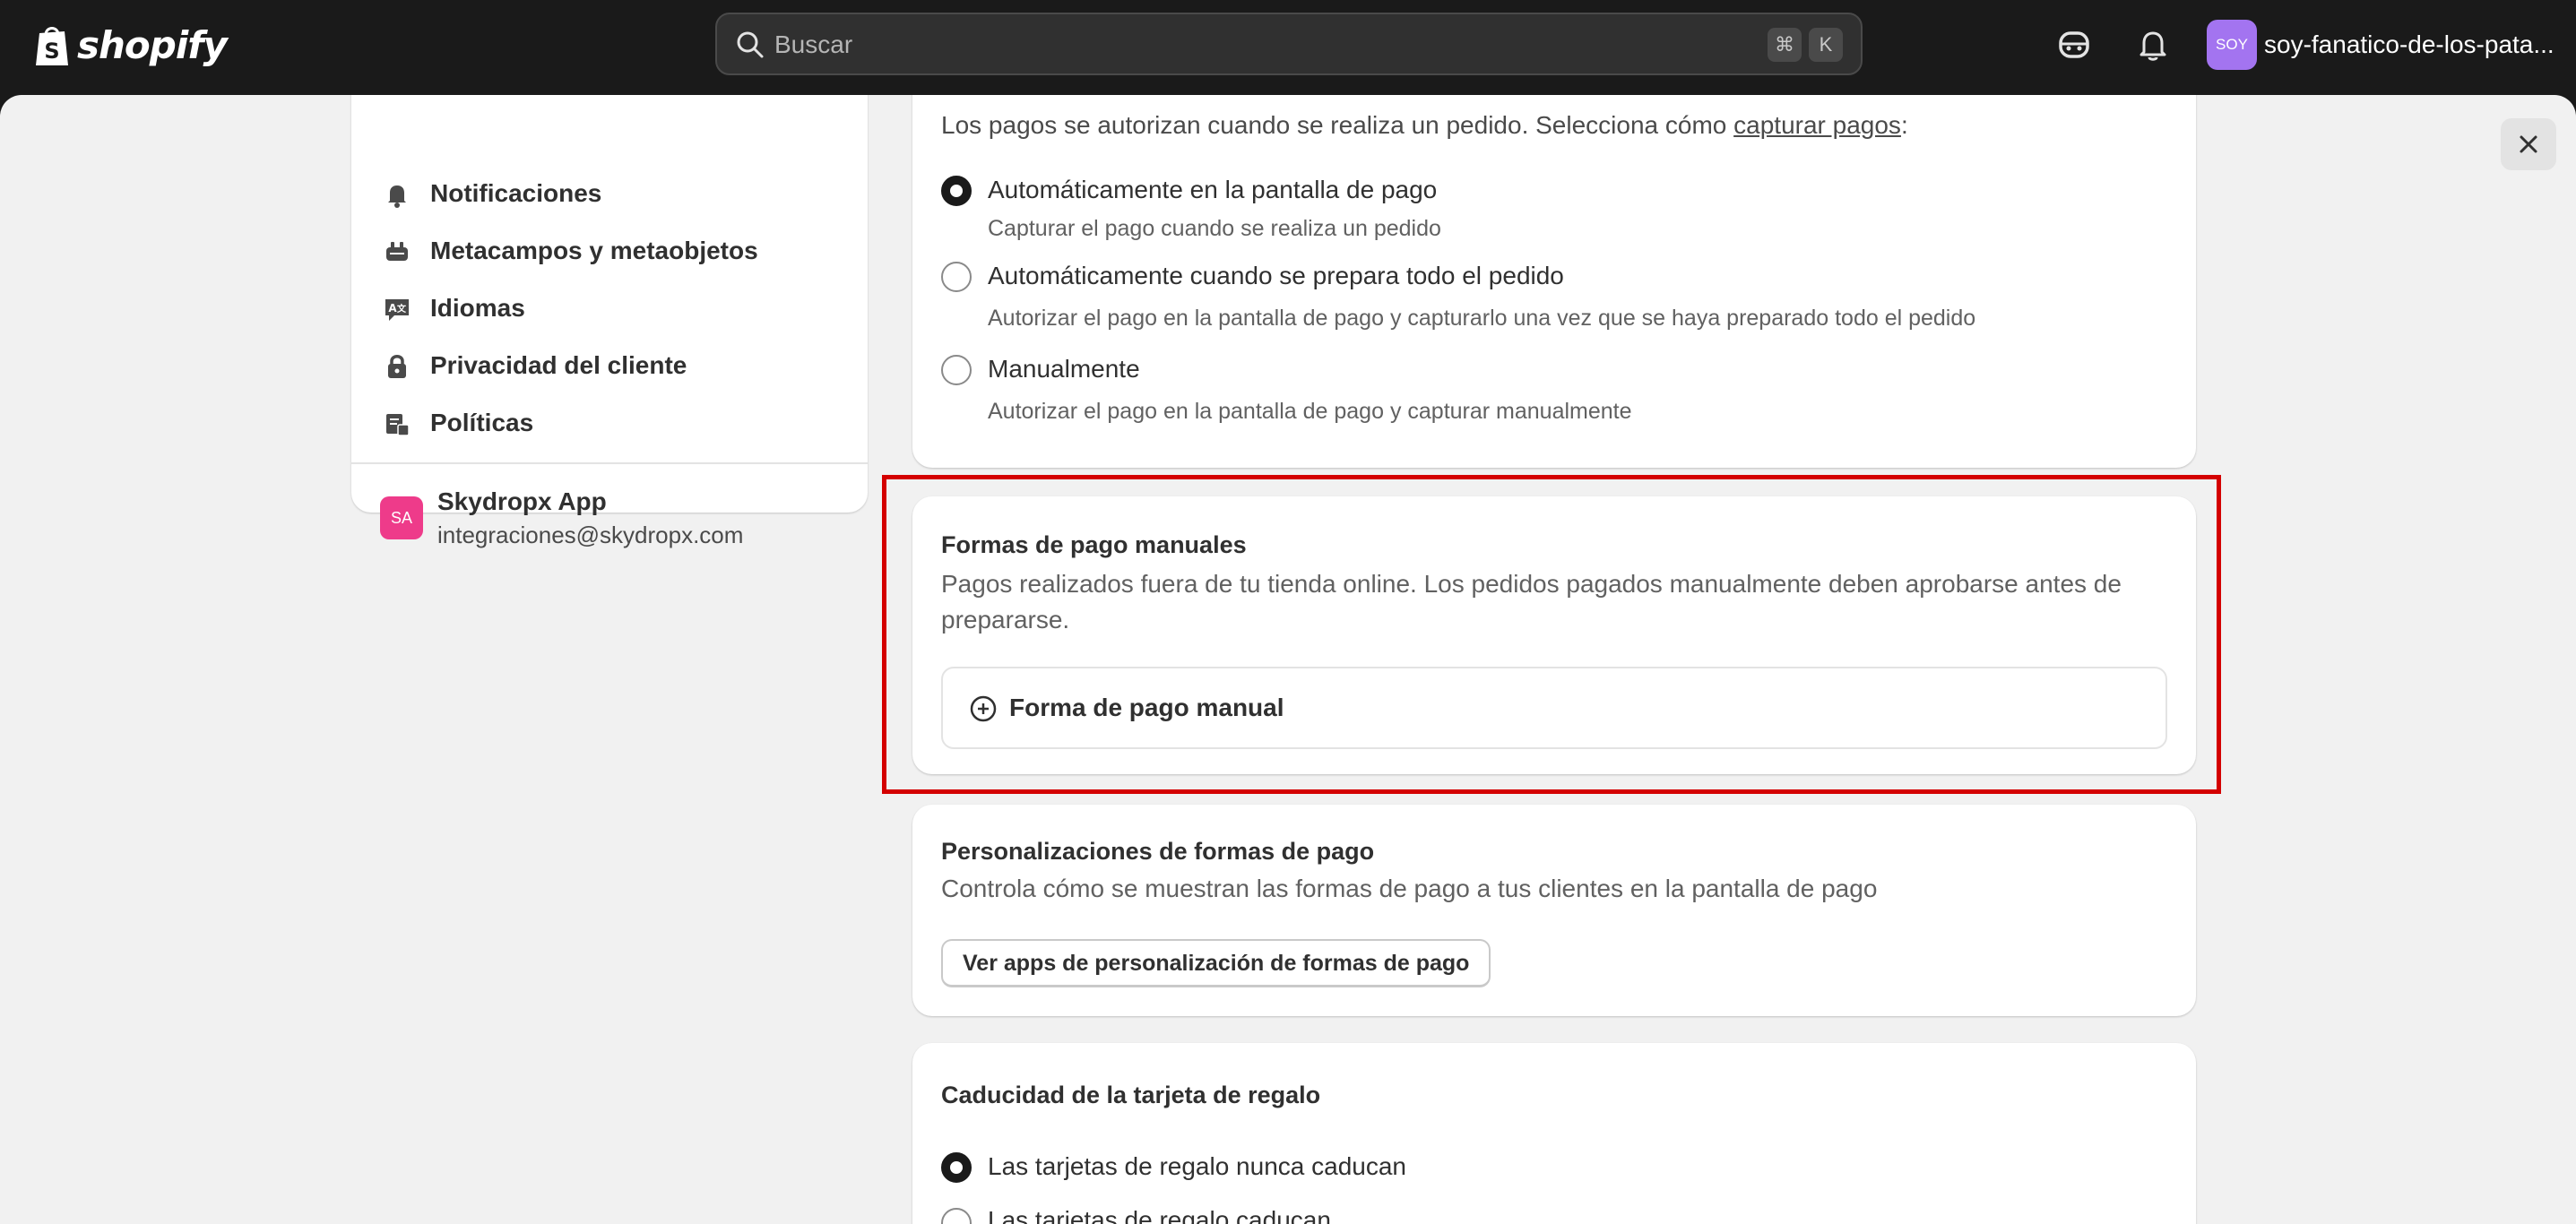 The height and width of the screenshot is (1224, 2576). What do you see at coordinates (522, 502) in the screenshot?
I see `app-name: Skydropx App` at bounding box center [522, 502].